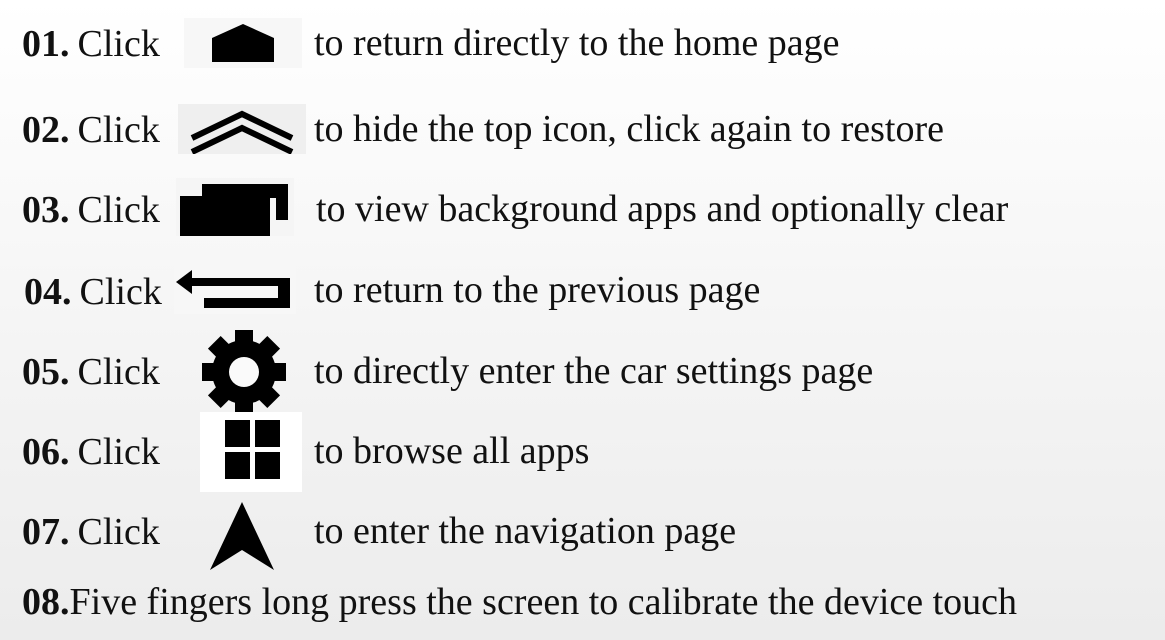 The height and width of the screenshot is (640, 1165). I want to click on instruction-text: to return to the previous page, so click(537, 290).